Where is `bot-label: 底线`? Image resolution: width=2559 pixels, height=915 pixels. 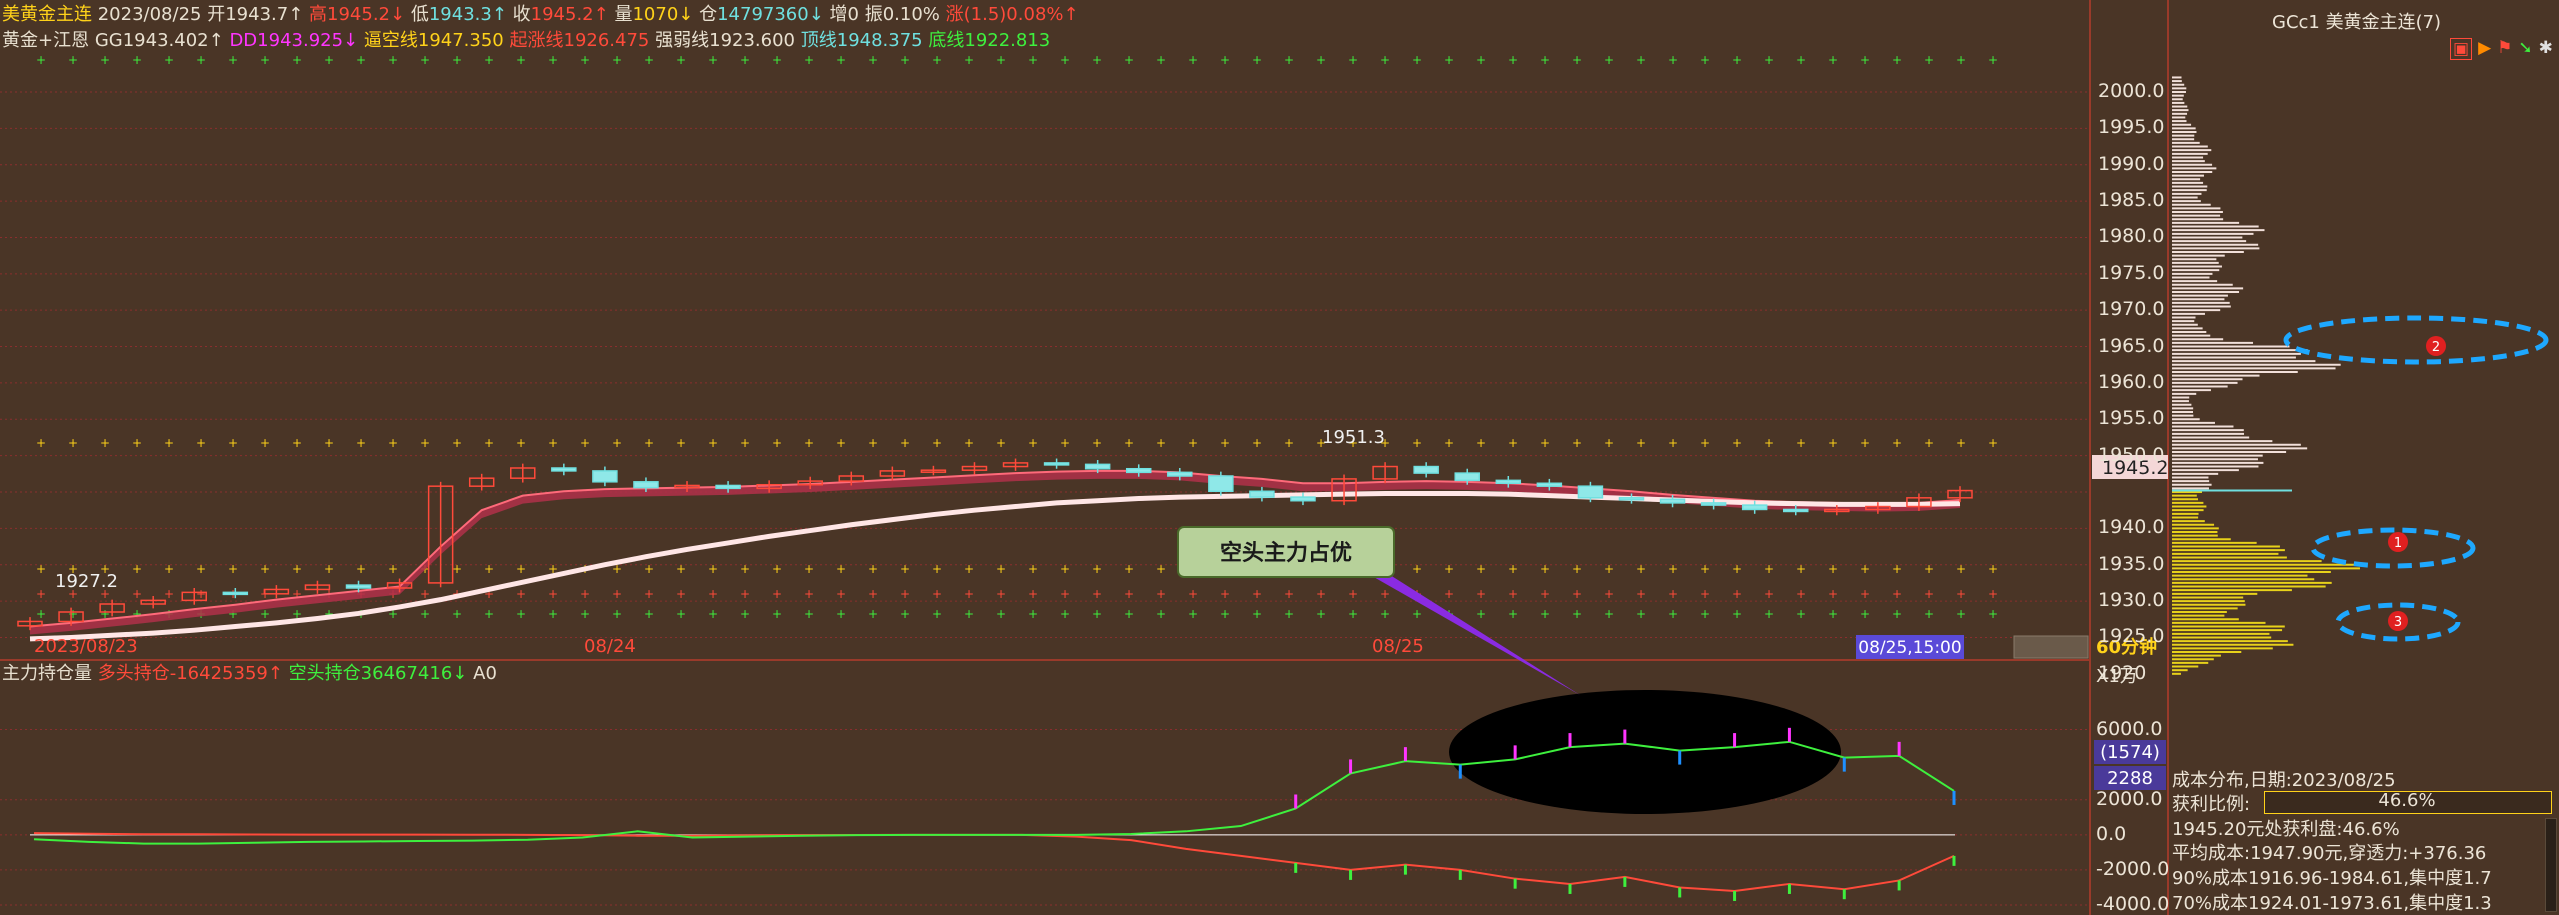 bot-label: 底线 is located at coordinates (946, 40).